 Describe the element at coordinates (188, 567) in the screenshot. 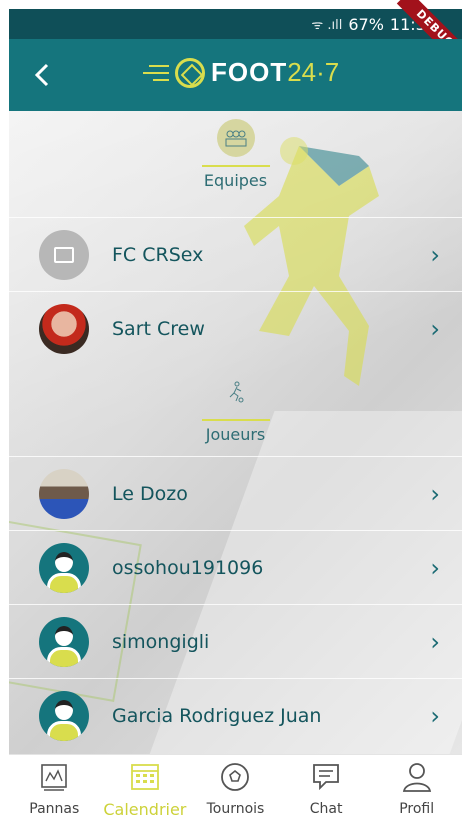

I see `player-name: ossohou191096` at that location.